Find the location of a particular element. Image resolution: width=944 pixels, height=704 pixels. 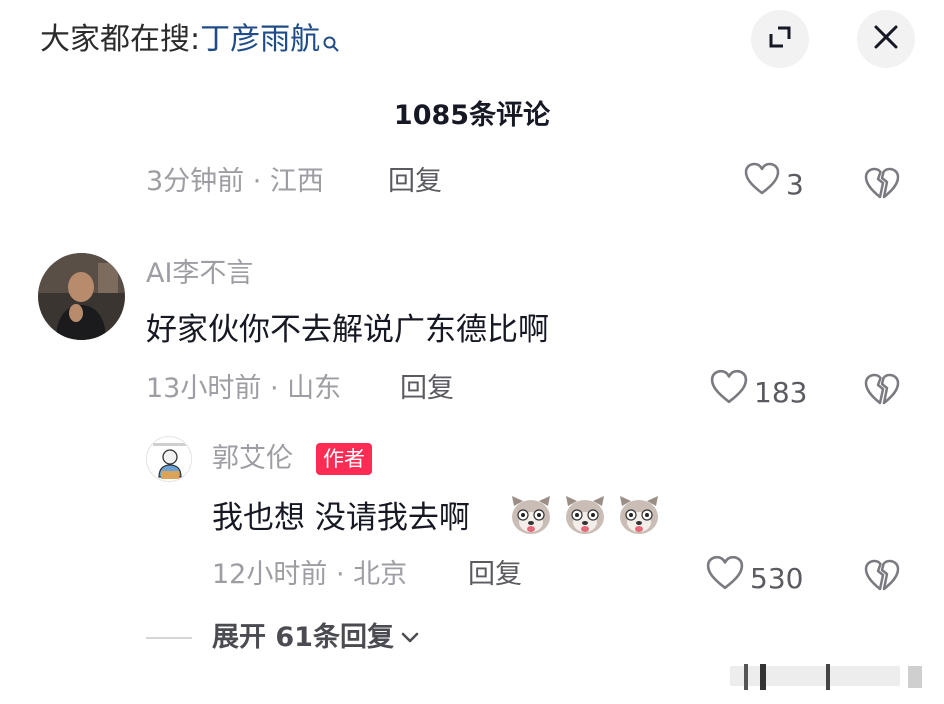

like-count: 3 is located at coordinates (795, 184).